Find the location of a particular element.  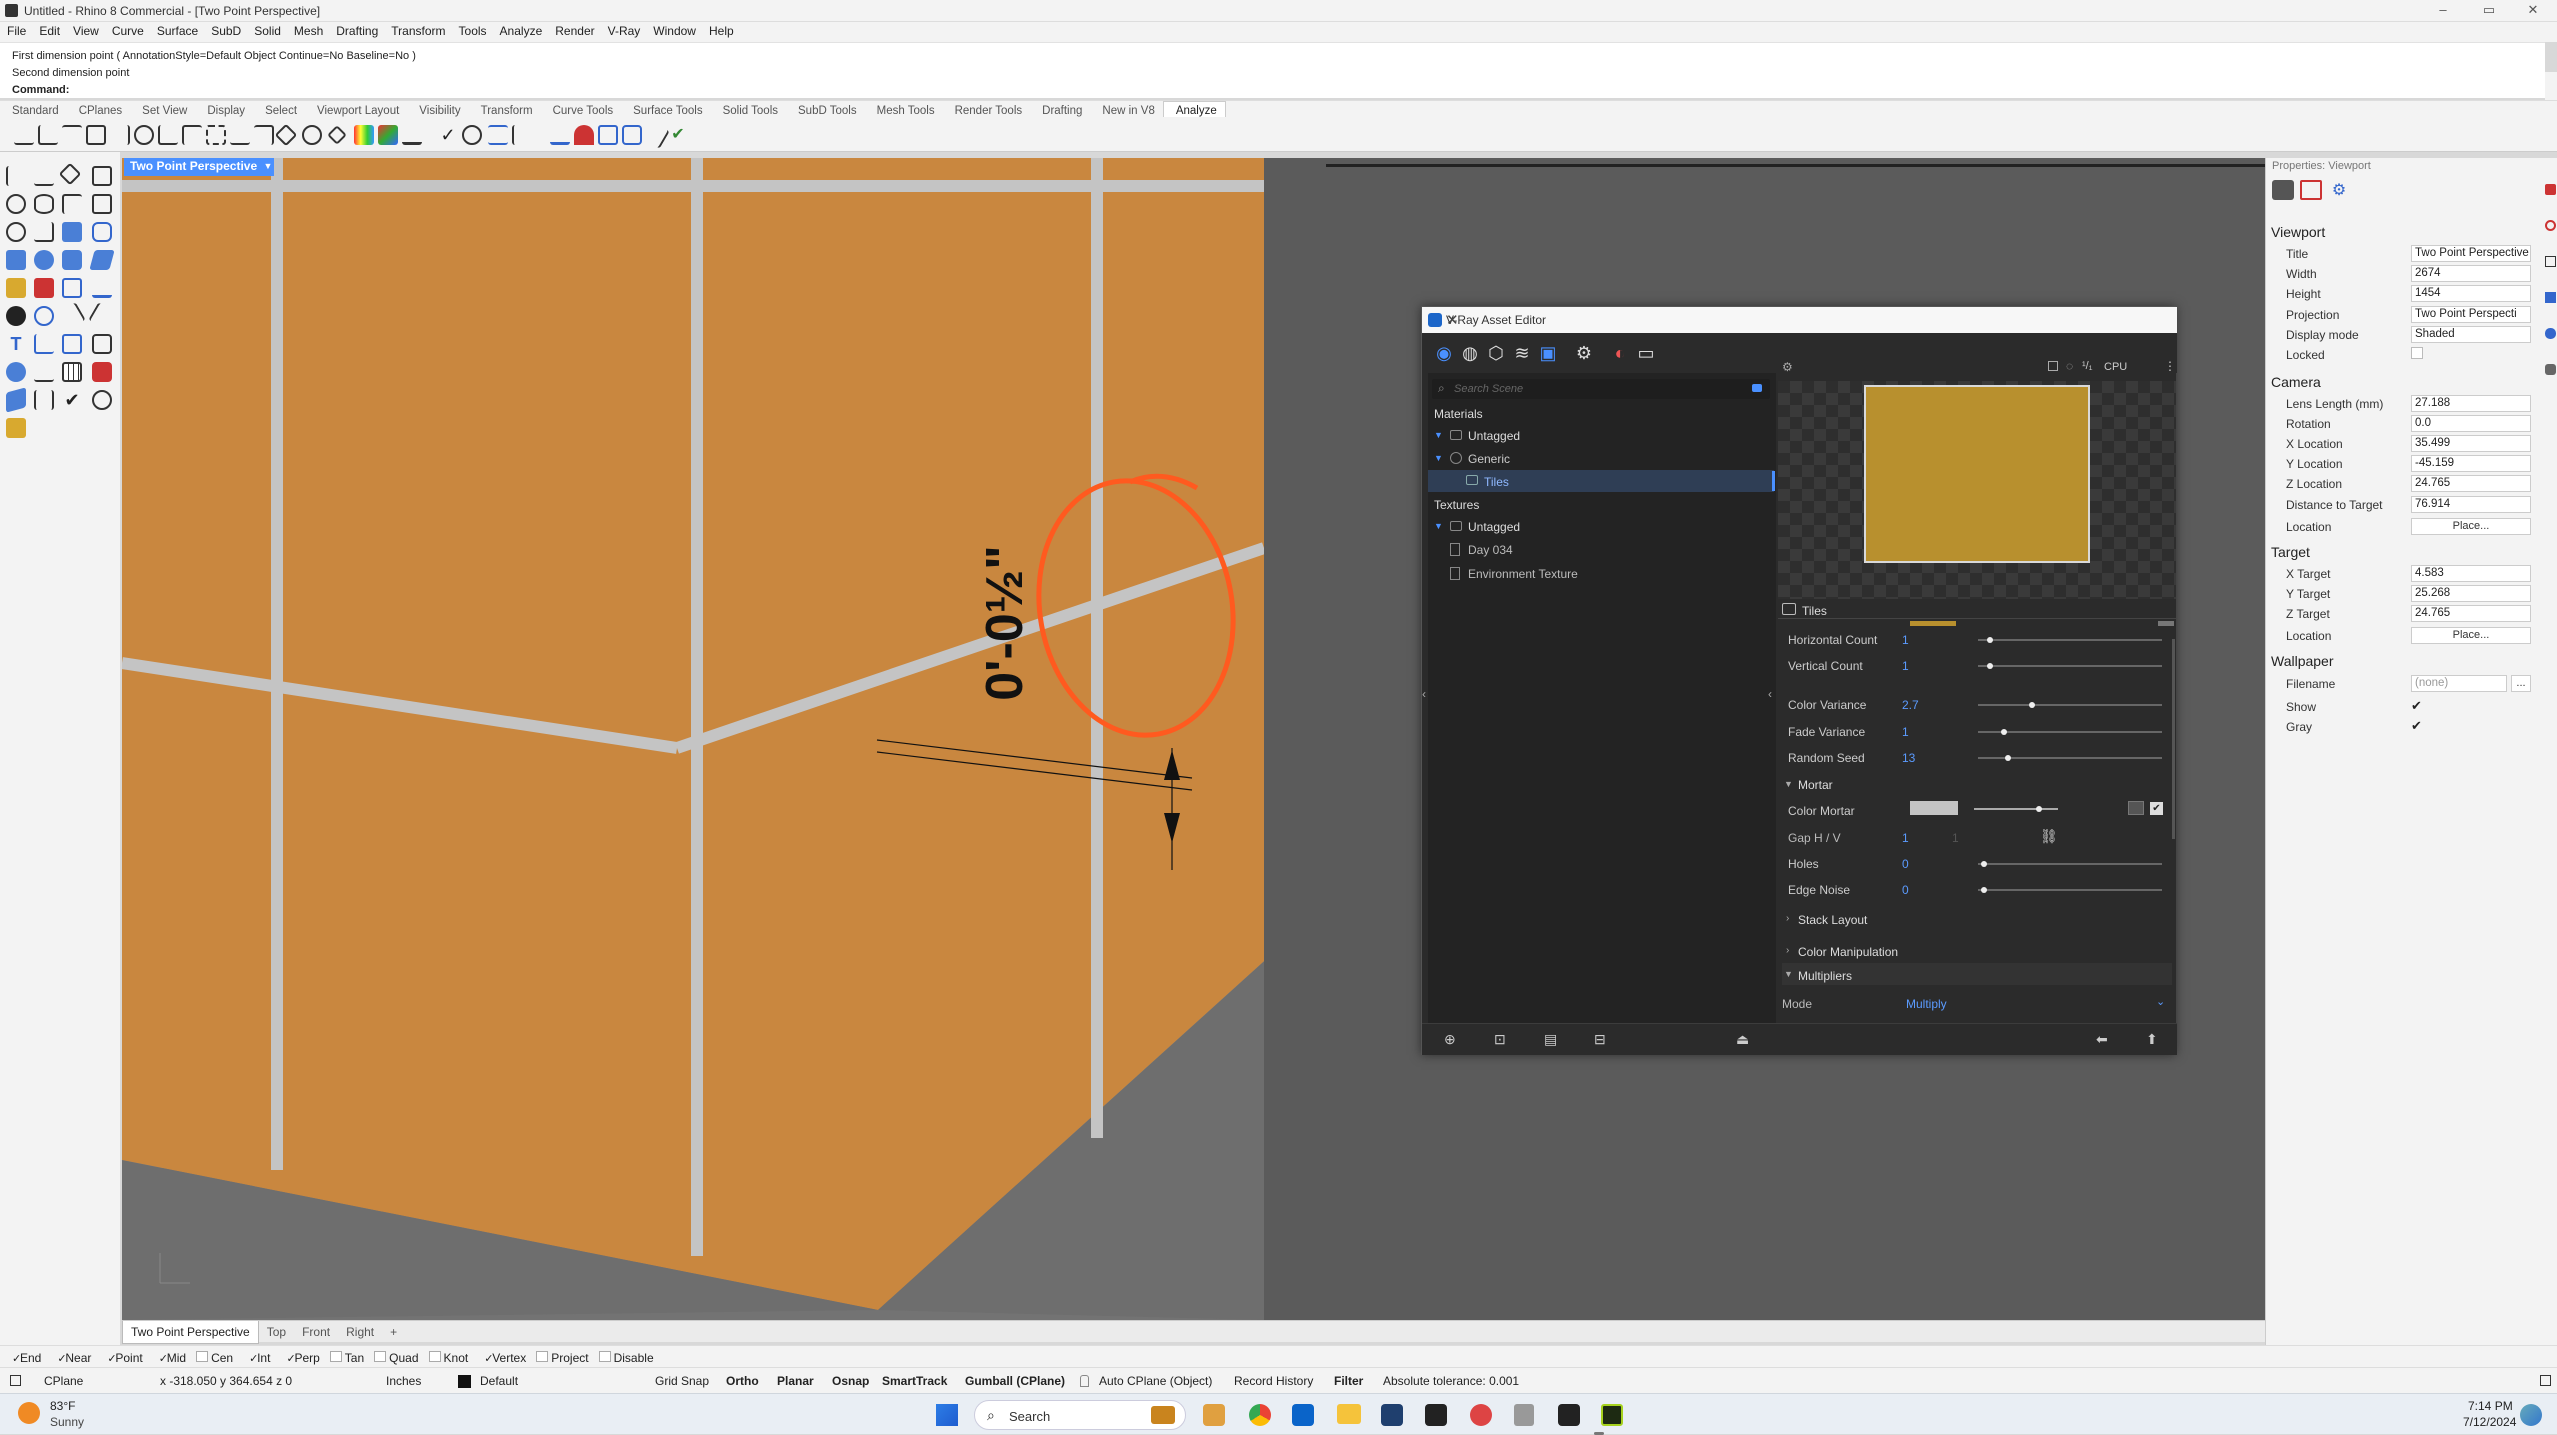

y-location-field: -45.159 is located at coordinates (2471, 463).